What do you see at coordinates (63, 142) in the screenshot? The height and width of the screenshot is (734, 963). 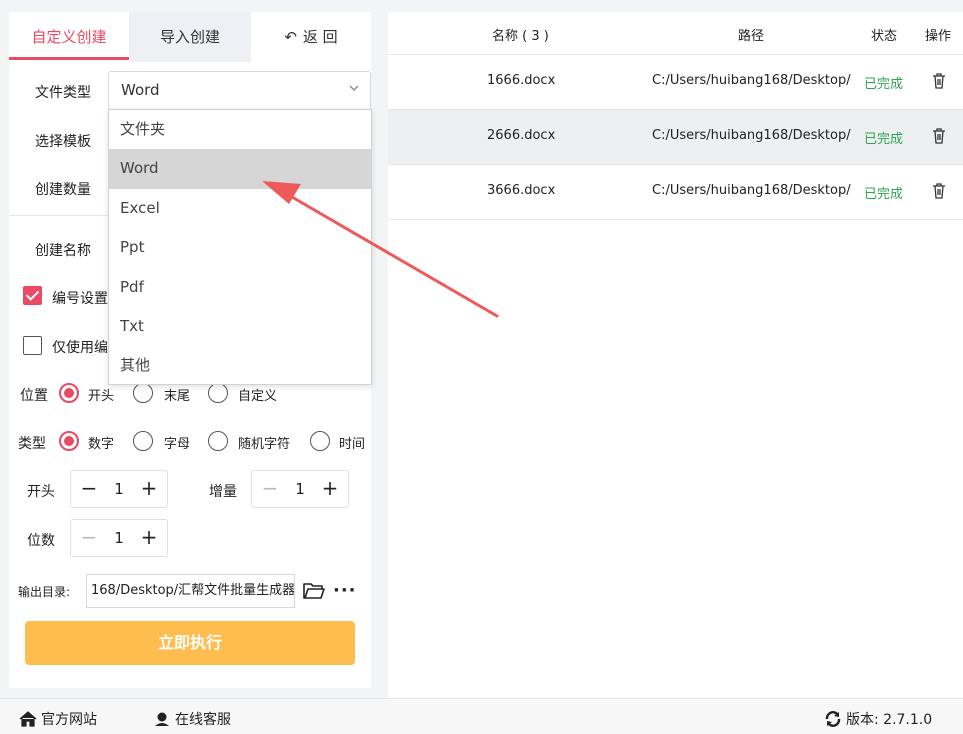 I see `template-label: 选择模板` at bounding box center [63, 142].